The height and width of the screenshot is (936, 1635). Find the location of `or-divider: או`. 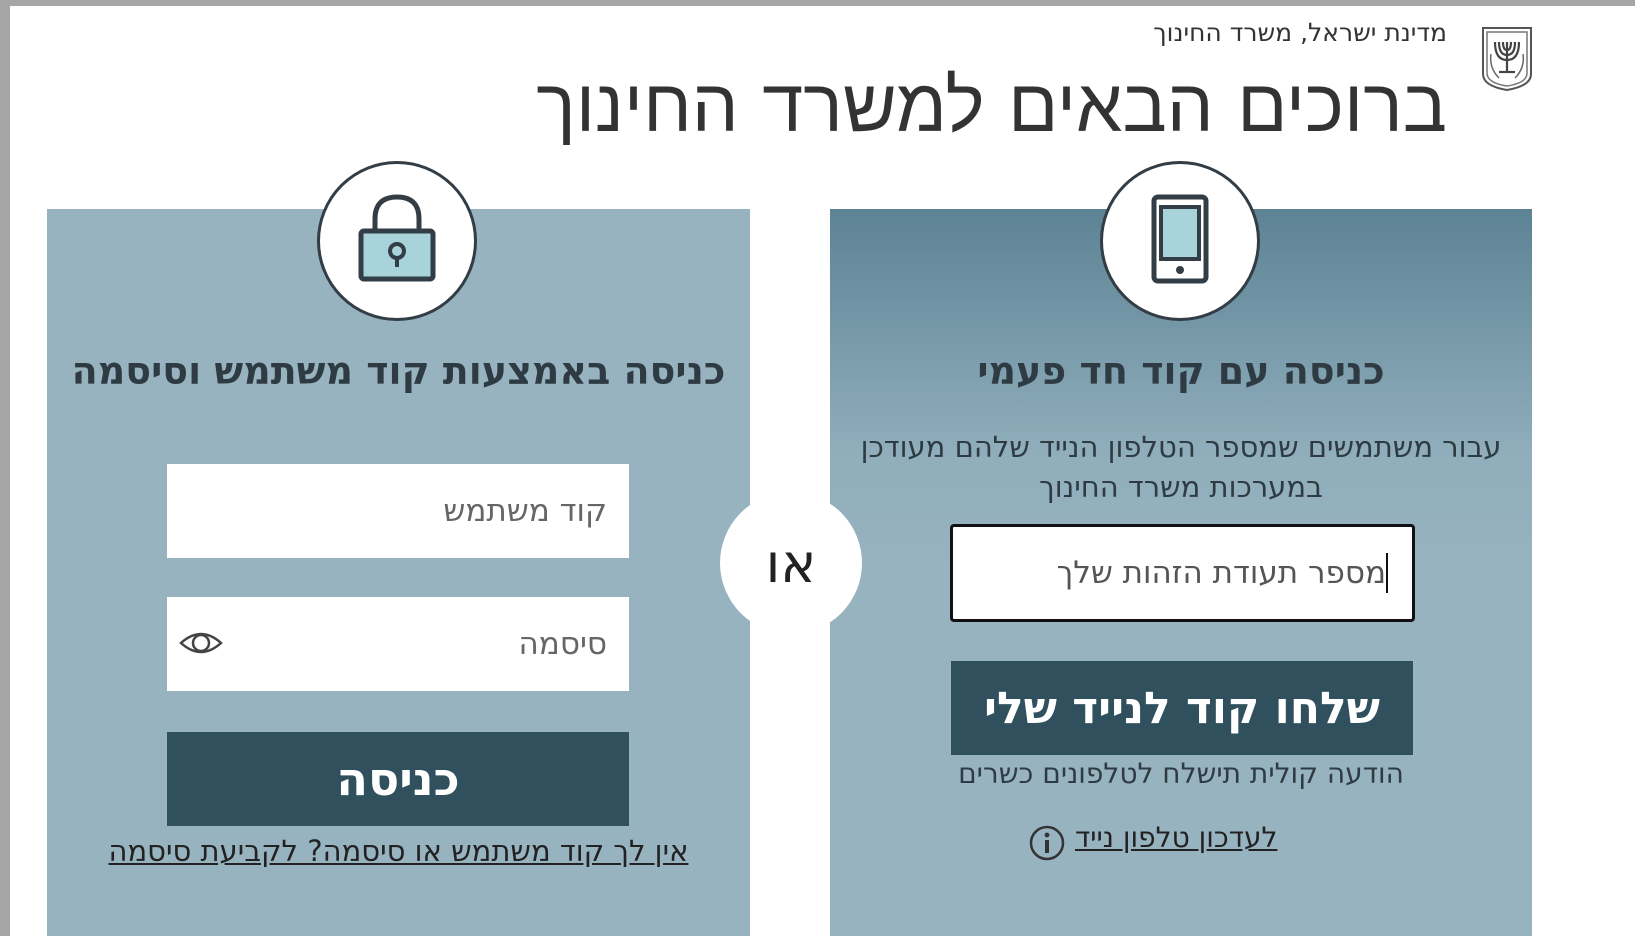

or-divider: או is located at coordinates (791, 563).